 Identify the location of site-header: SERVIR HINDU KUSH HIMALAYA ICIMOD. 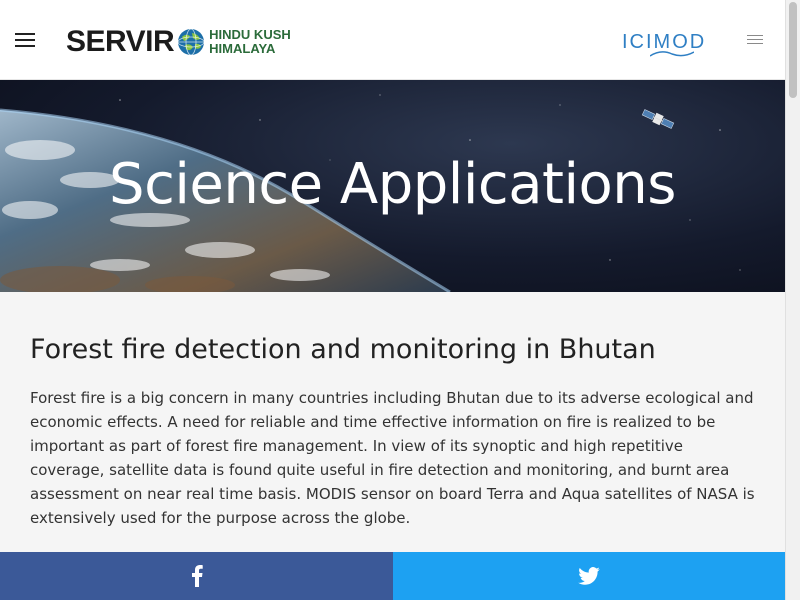
(392, 40).